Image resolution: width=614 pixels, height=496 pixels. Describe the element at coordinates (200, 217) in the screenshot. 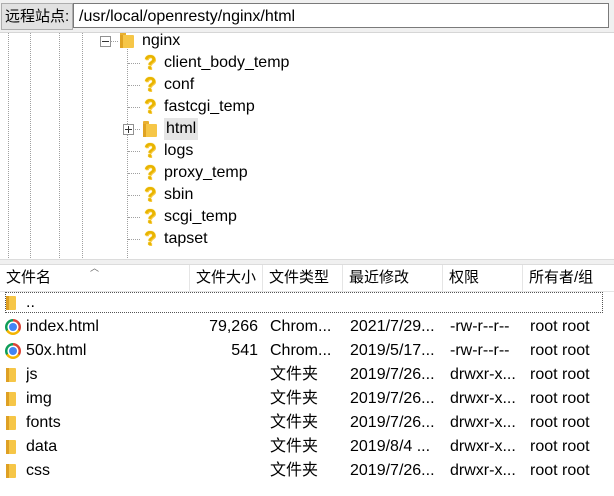

I see `tree-node-scgi-temp: scgi_temp` at that location.